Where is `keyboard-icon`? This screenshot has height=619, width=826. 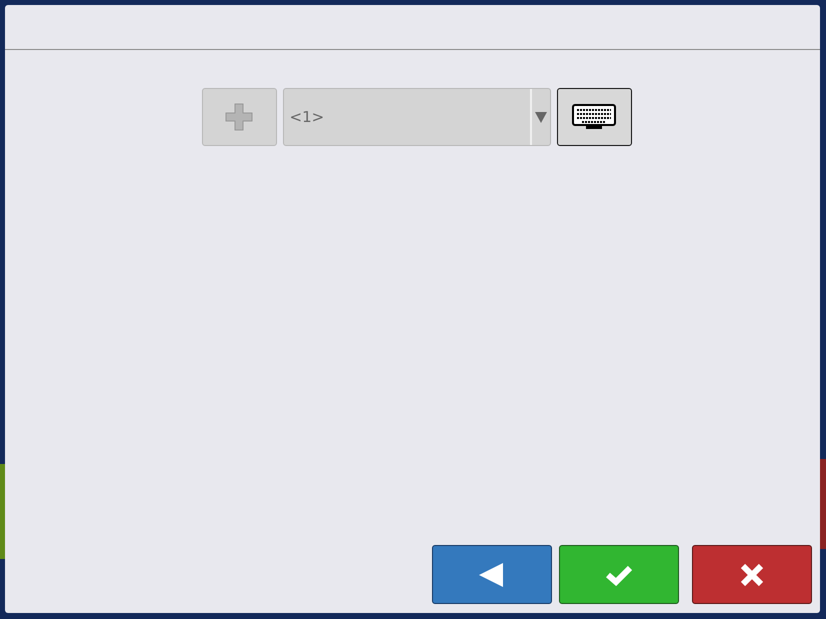
keyboard-icon is located at coordinates (594, 117).